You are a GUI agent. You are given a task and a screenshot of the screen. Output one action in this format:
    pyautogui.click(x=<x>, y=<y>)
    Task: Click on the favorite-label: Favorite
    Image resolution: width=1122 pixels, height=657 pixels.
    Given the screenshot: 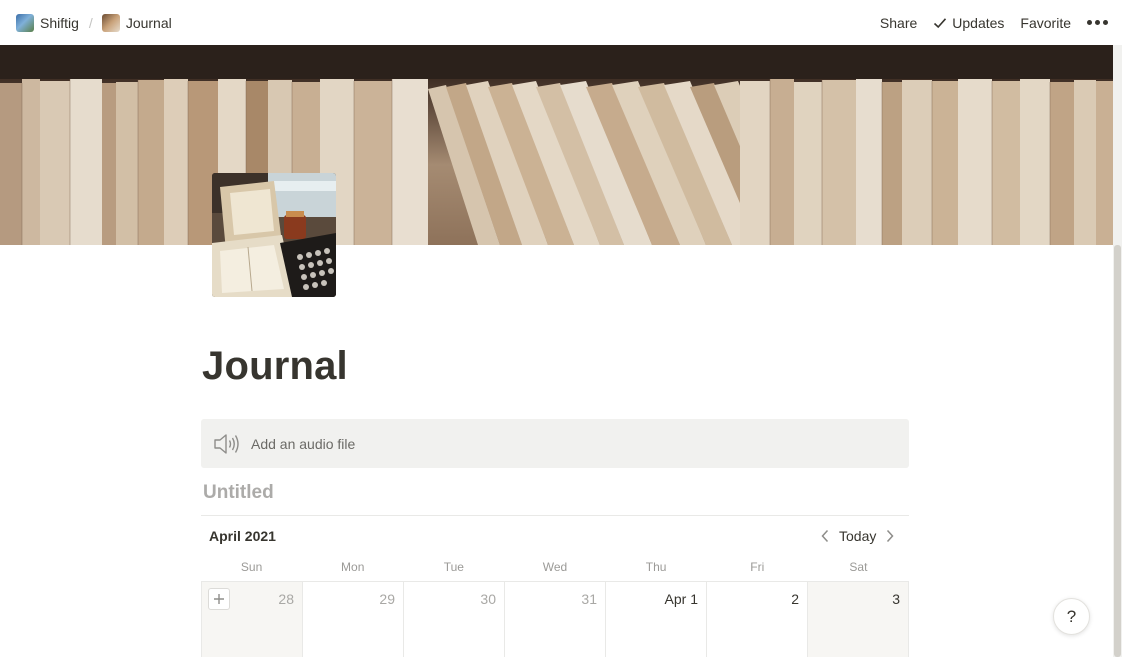 What is the action you would take?
    pyautogui.click(x=1045, y=22)
    